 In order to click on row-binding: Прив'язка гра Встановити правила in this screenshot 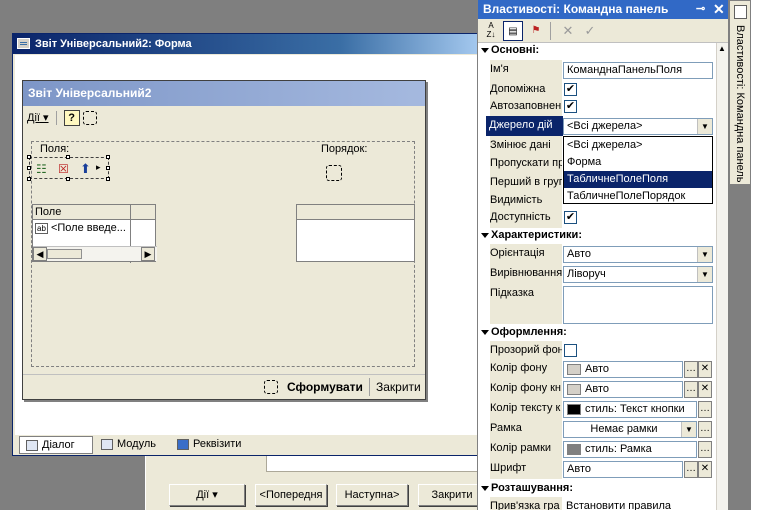, I will do `click(597, 503)`.